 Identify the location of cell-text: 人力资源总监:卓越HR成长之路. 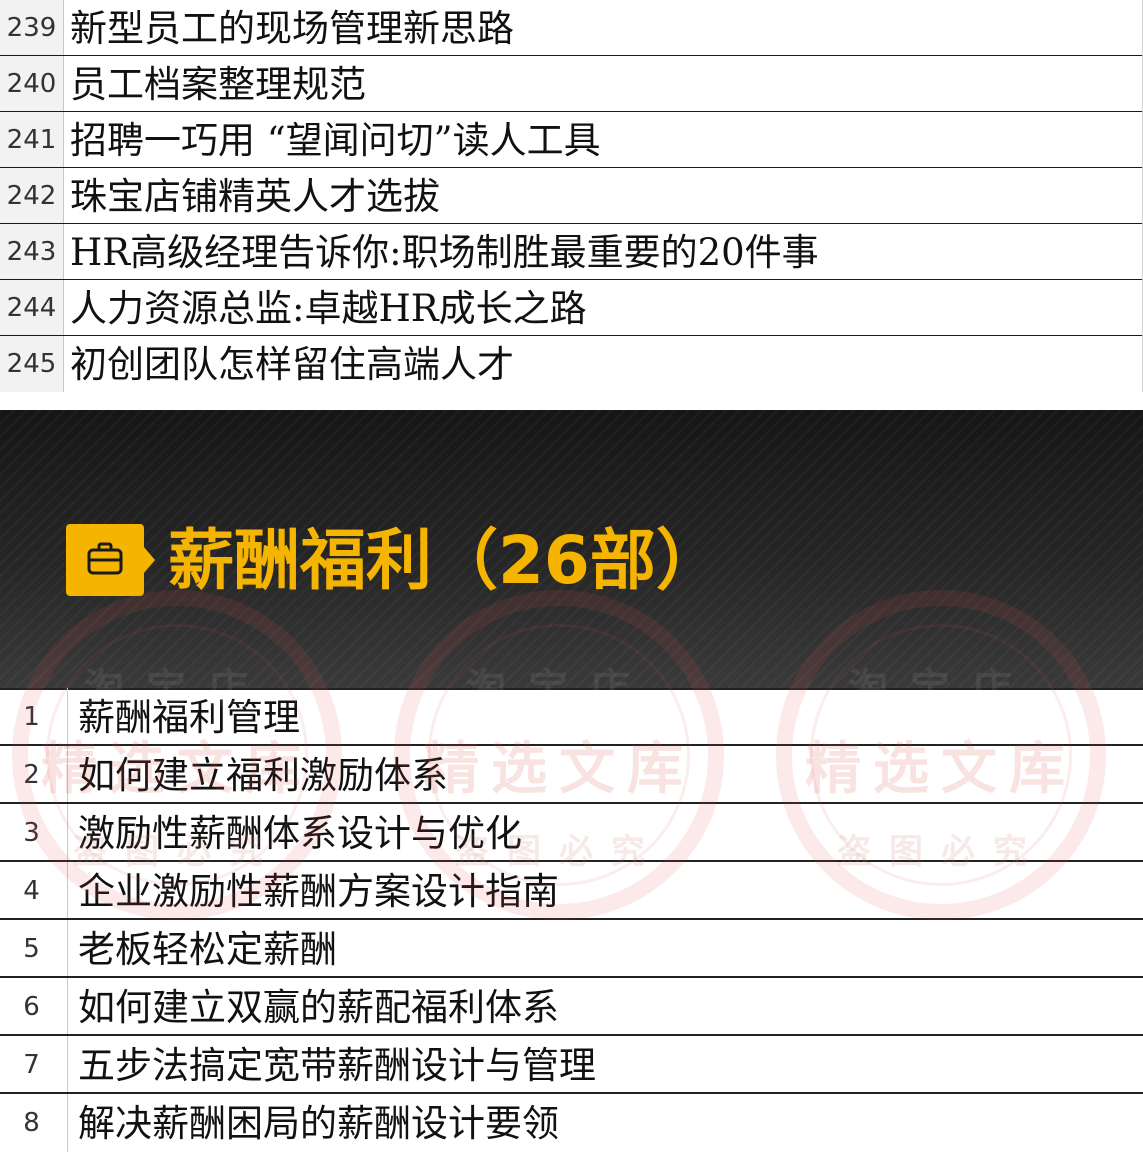
(328, 307).